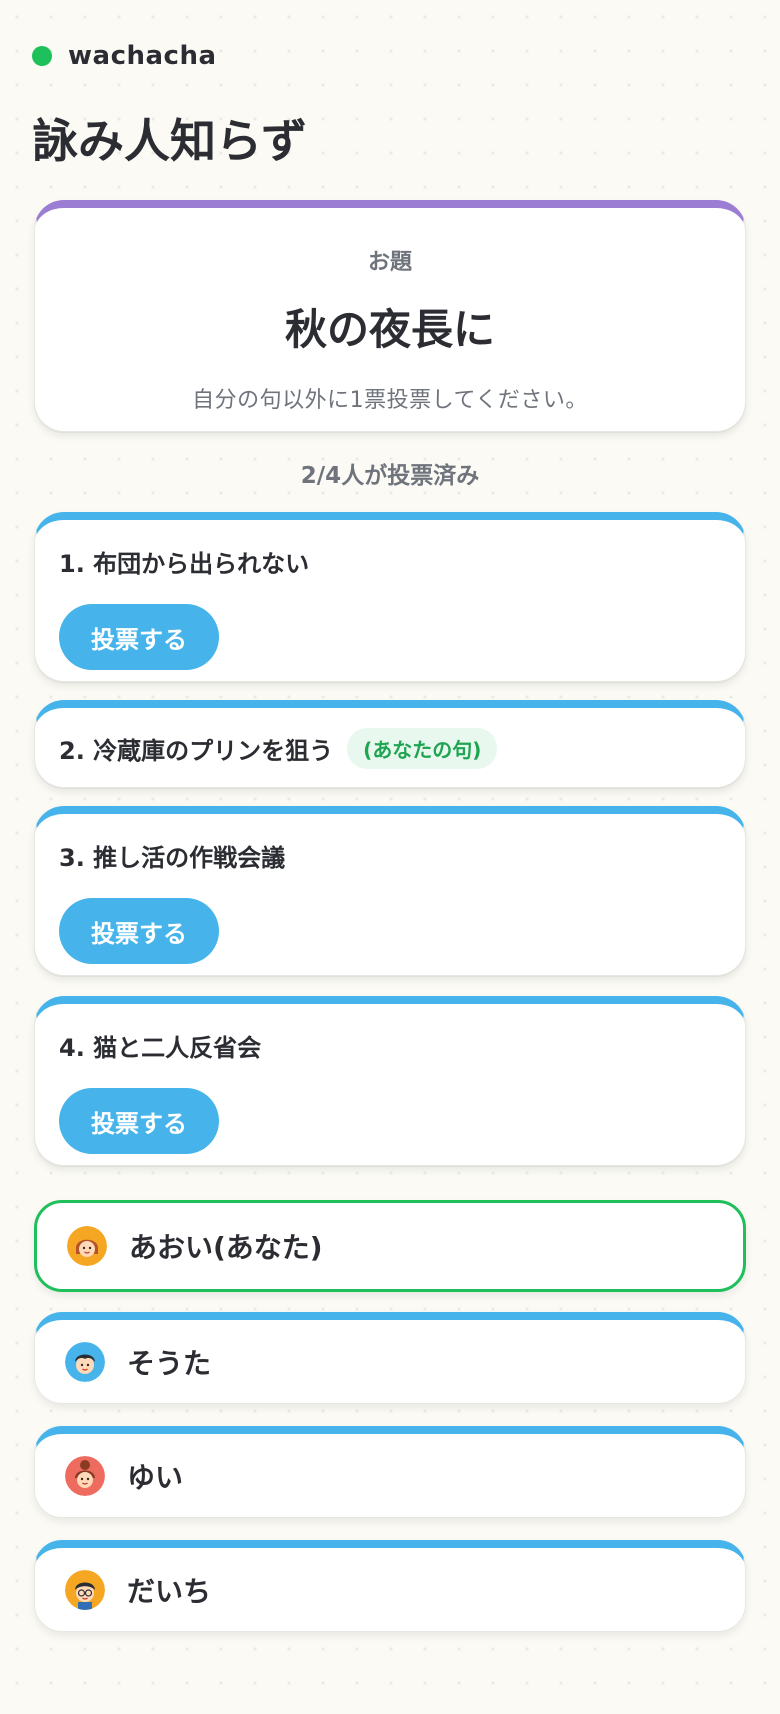  Describe the element at coordinates (390, 891) in the screenshot. I see `entry-card: 3. 推し活の作戦会議 投票する` at that location.